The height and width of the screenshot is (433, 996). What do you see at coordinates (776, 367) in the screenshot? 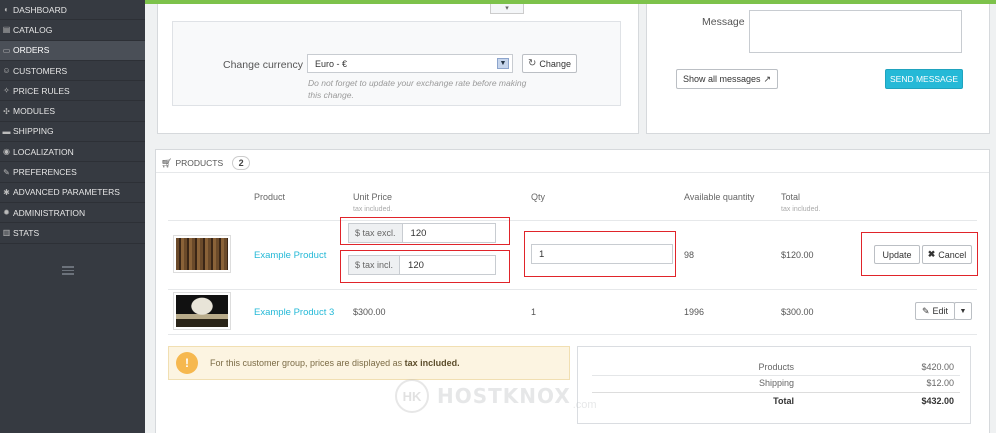
I see `totals-products-label: Products` at bounding box center [776, 367].